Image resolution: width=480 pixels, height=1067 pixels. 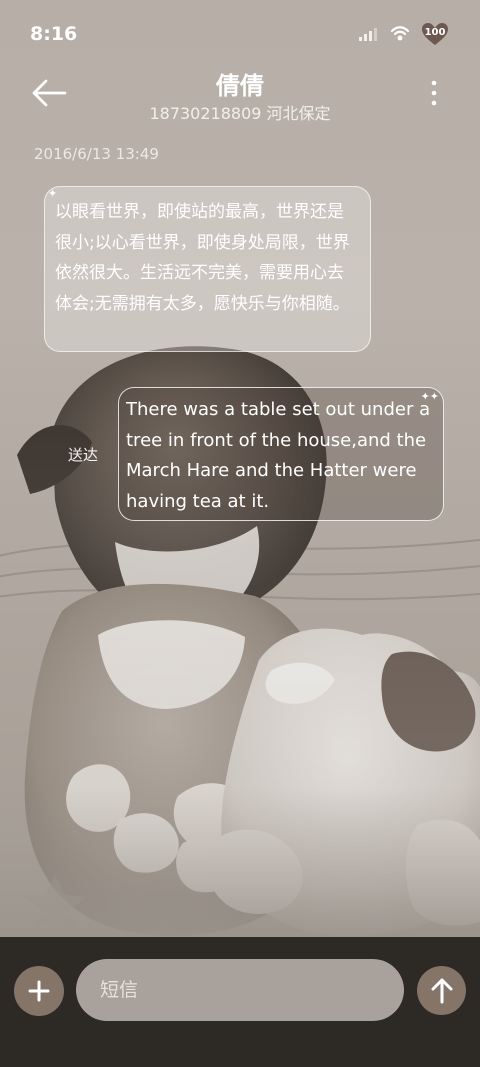 I want to click on status-icons: 100, so click(x=404, y=34).